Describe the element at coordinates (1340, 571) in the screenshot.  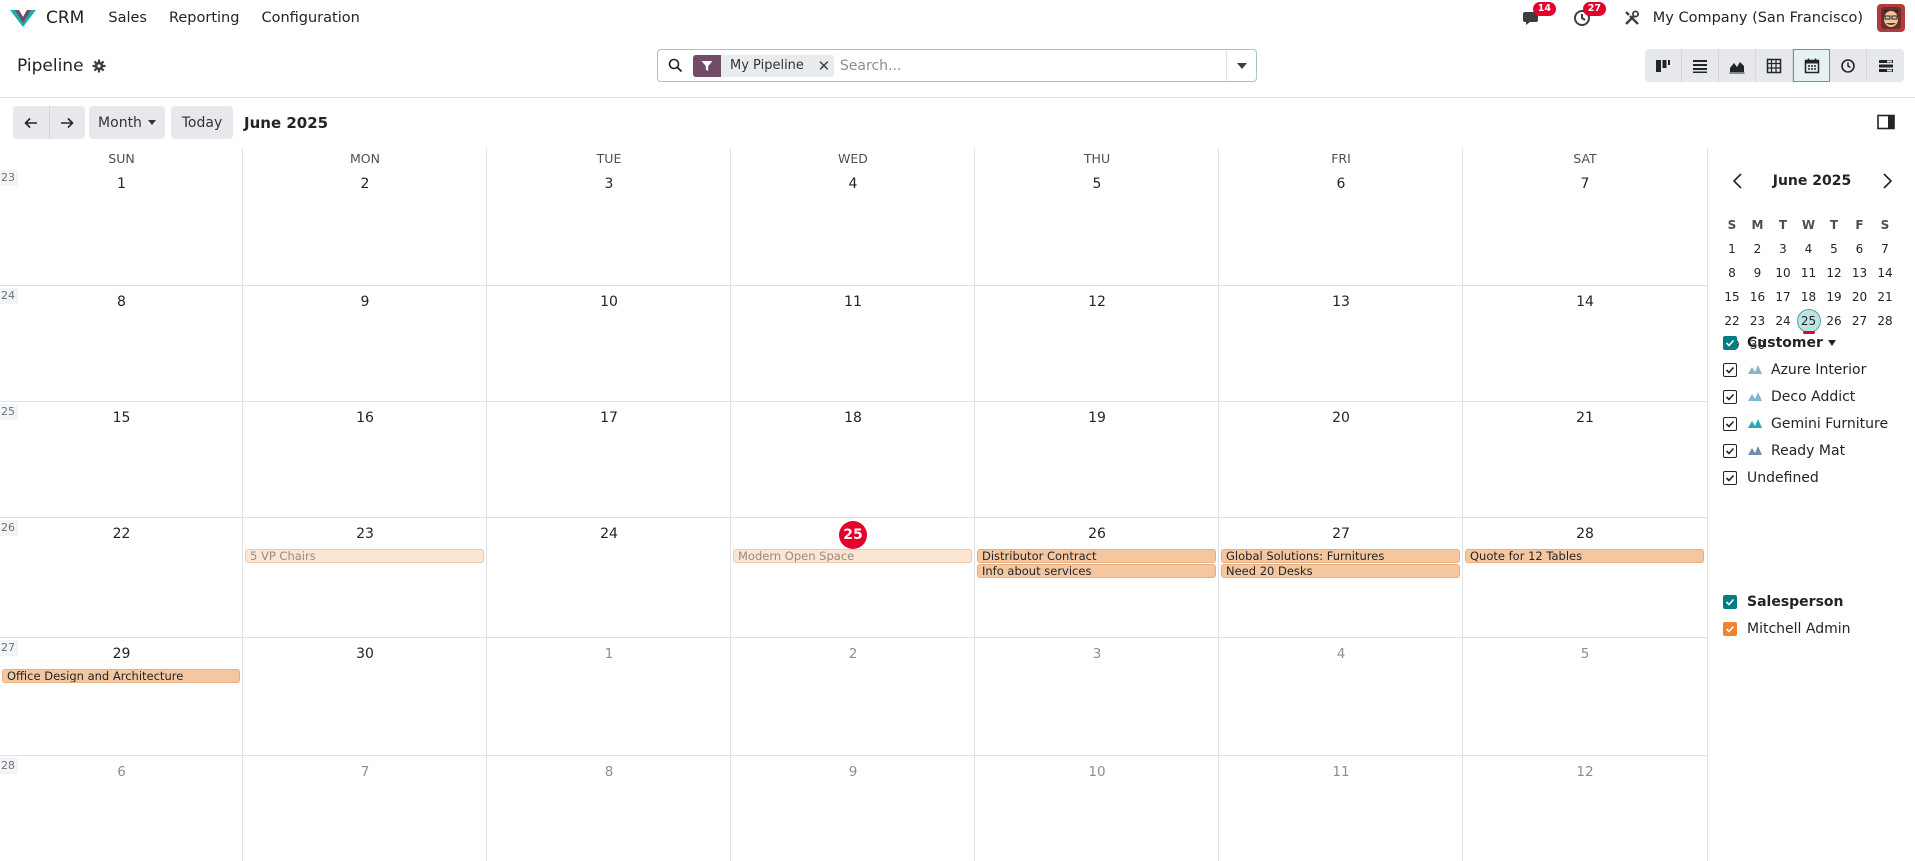
I see `calendar-event: Need 20 Desks` at that location.